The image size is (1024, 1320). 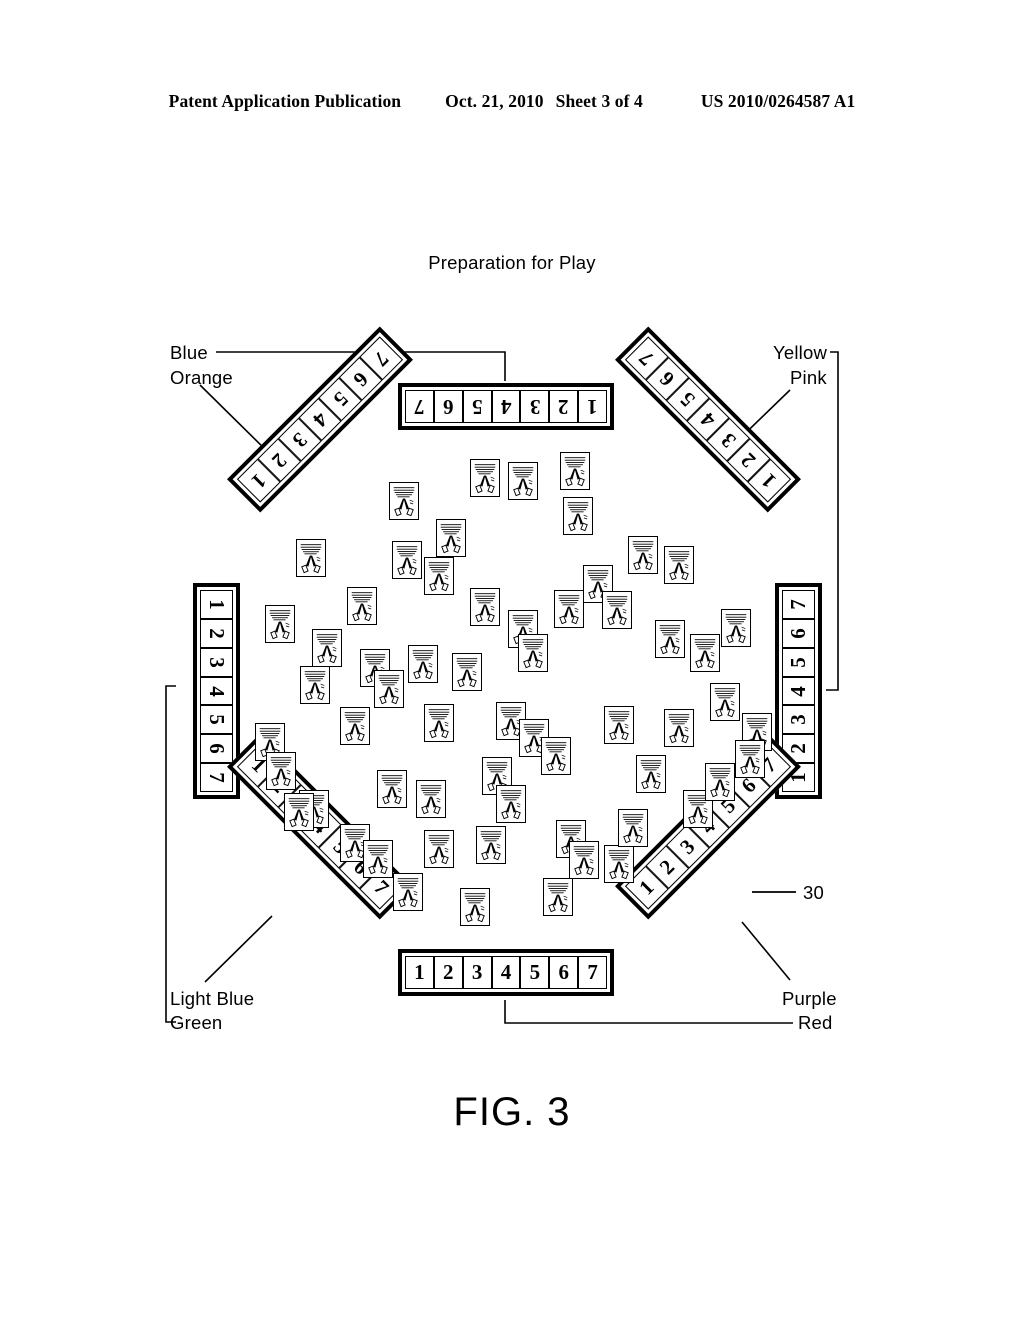 I want to click on label-orange: Orange, so click(x=201, y=377).